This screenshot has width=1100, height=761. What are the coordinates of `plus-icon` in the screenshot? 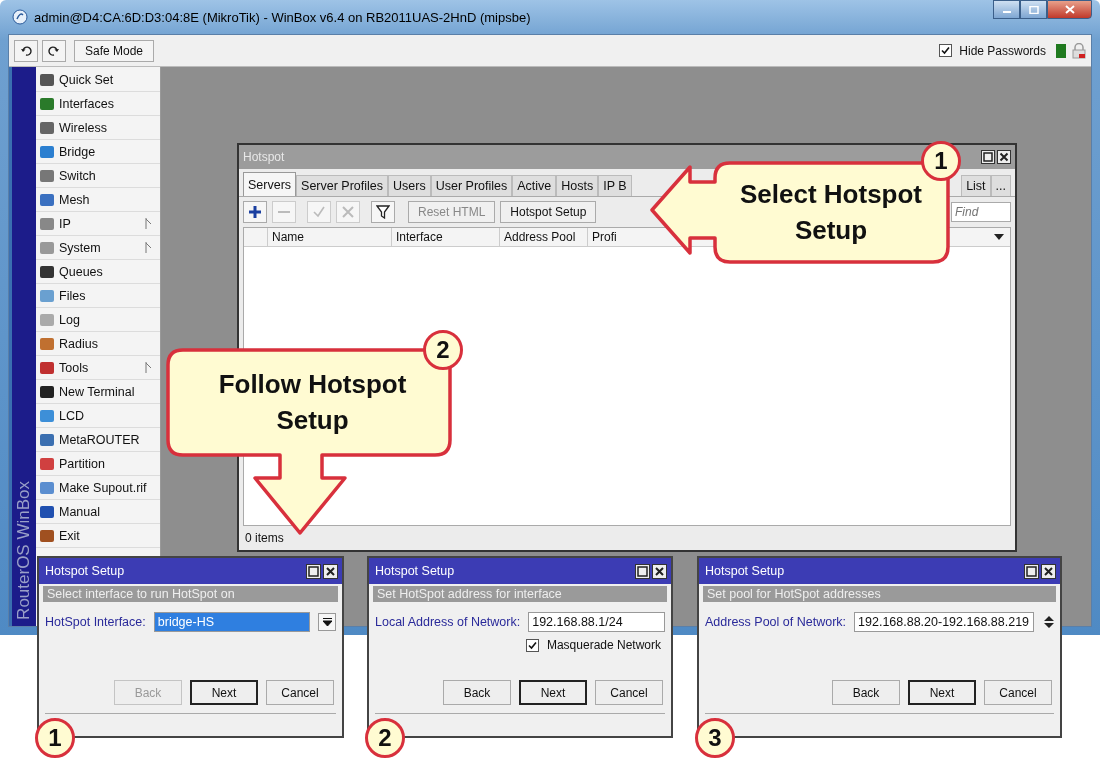 It's located at (255, 212).